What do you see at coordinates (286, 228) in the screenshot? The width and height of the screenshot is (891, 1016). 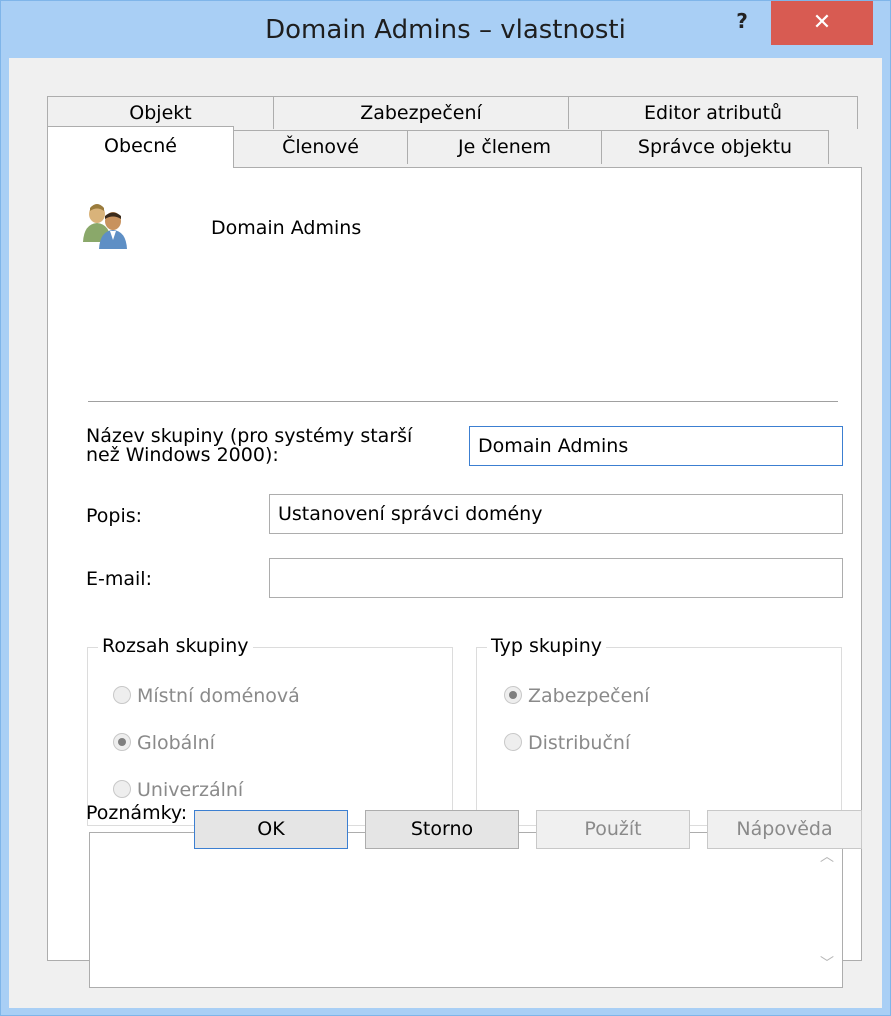 I see `group-display-name: Domain Admins` at bounding box center [286, 228].